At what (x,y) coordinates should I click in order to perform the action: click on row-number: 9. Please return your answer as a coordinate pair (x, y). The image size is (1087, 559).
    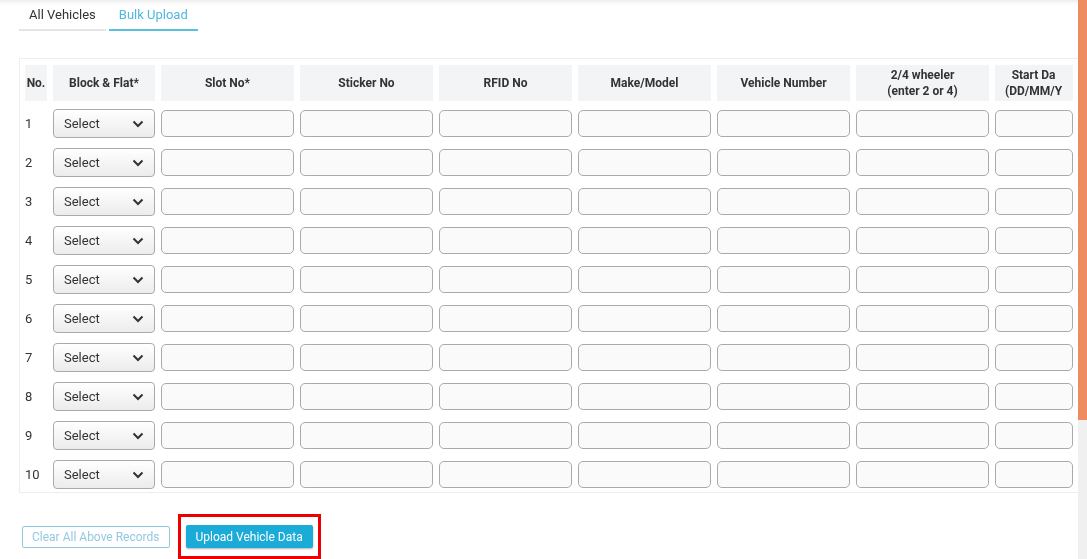
    Looking at the image, I should click on (29, 435).